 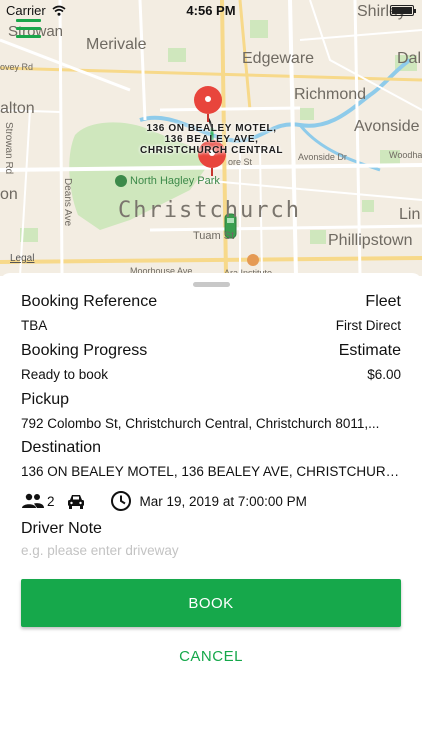 What do you see at coordinates (322, 157) in the screenshot?
I see `map-label: Avonside Dr` at bounding box center [322, 157].